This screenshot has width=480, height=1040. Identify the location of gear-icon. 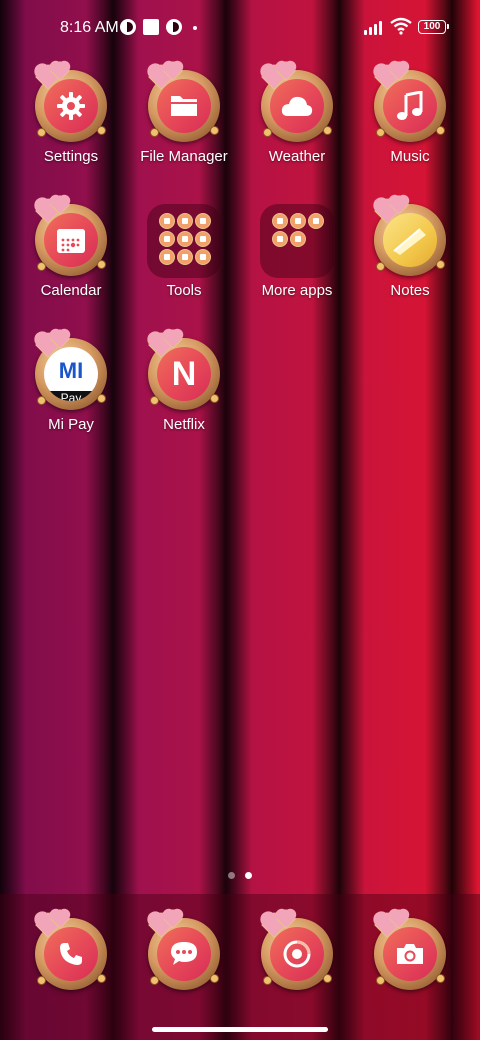
(71, 106).